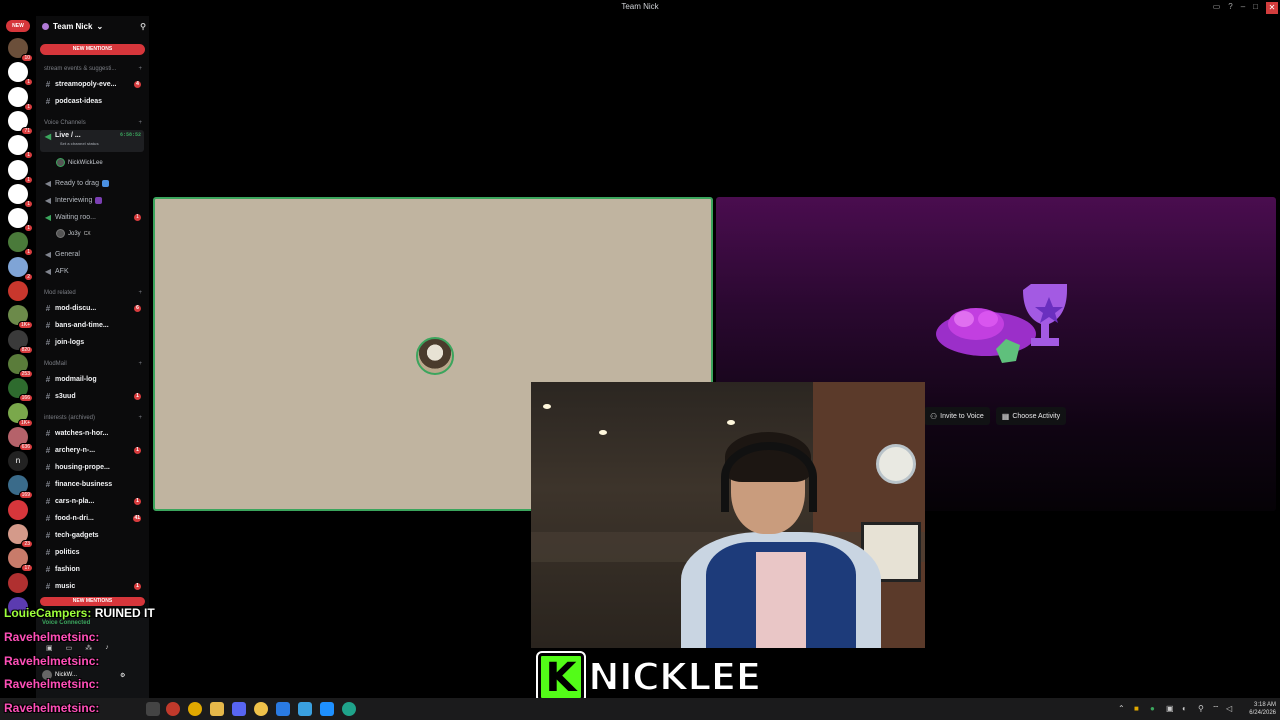  Describe the element at coordinates (153, 709) in the screenshot. I see `task-view-icon` at that location.